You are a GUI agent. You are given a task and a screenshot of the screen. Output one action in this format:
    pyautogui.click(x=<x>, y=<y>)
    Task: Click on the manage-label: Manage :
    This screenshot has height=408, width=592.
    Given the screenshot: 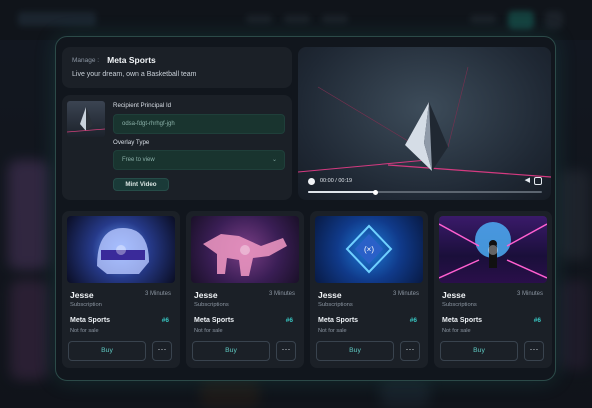 What is the action you would take?
    pyautogui.click(x=86, y=60)
    